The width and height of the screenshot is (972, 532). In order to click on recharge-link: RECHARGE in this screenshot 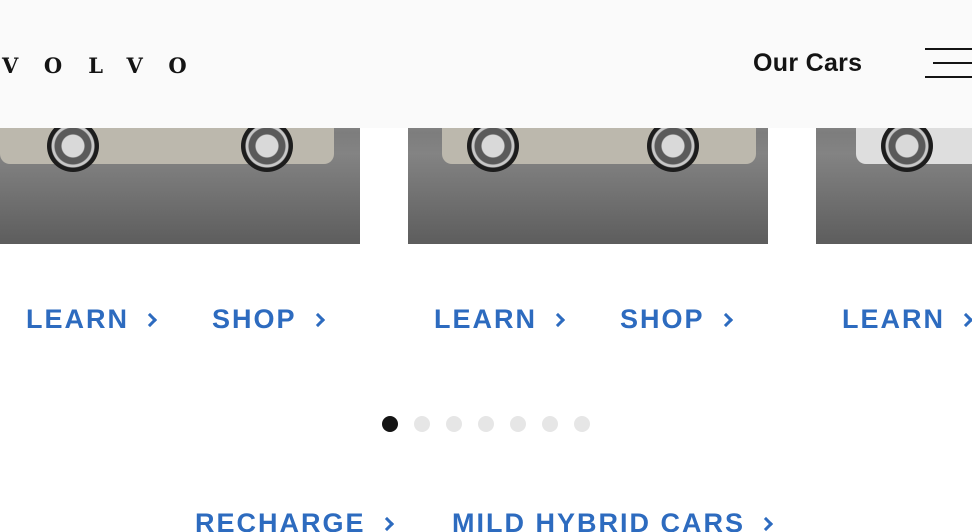, I will do `click(294, 520)`.